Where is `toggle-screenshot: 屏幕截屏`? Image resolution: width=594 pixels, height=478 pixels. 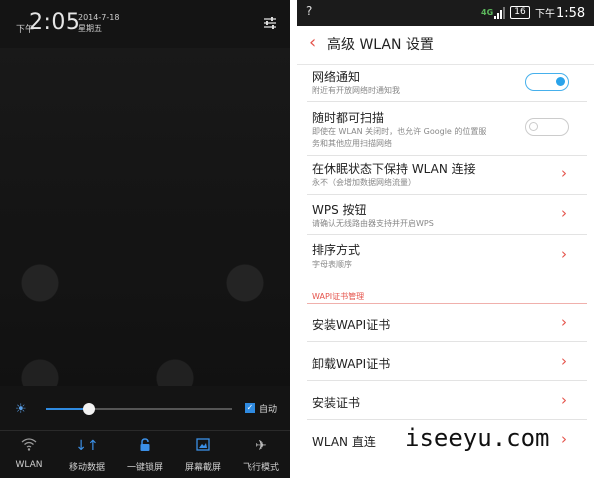
toggle-screenshot: 屏幕截屏 is located at coordinates (203, 455).